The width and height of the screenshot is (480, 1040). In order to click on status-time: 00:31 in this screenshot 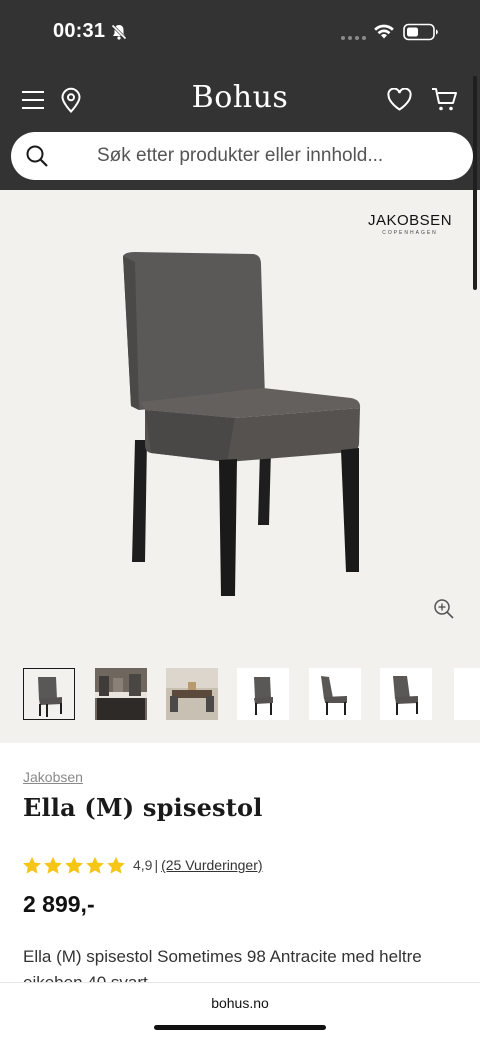, I will do `click(79, 31)`.